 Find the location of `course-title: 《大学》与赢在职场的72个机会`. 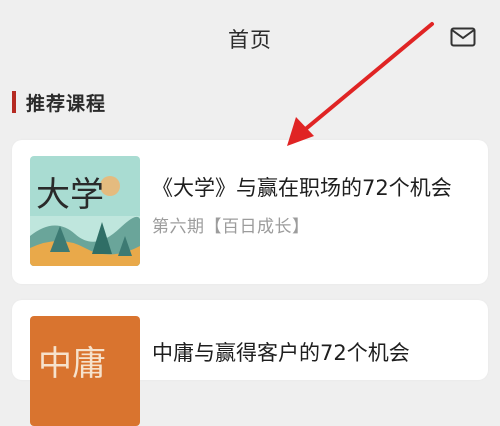

course-title: 《大学》与赢在职场的72个机会 is located at coordinates (302, 188).